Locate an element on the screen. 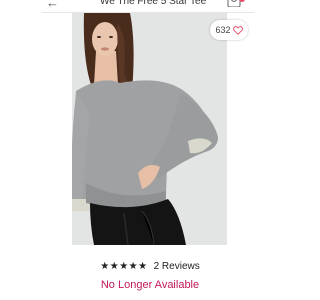  top-bar: ← We The Free 5 Star Tee is located at coordinates (148, 6).